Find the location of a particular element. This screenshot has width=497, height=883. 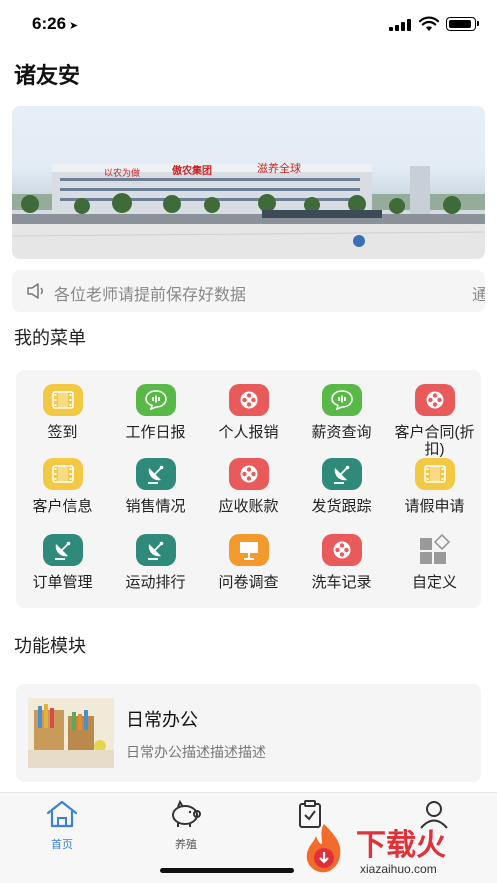

notice-text: 各位老师请提前保存好数据 is located at coordinates (150, 295).